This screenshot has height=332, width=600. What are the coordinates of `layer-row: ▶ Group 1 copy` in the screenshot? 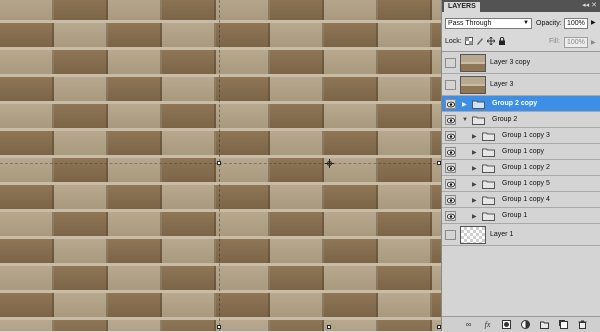 It's located at (521, 152).